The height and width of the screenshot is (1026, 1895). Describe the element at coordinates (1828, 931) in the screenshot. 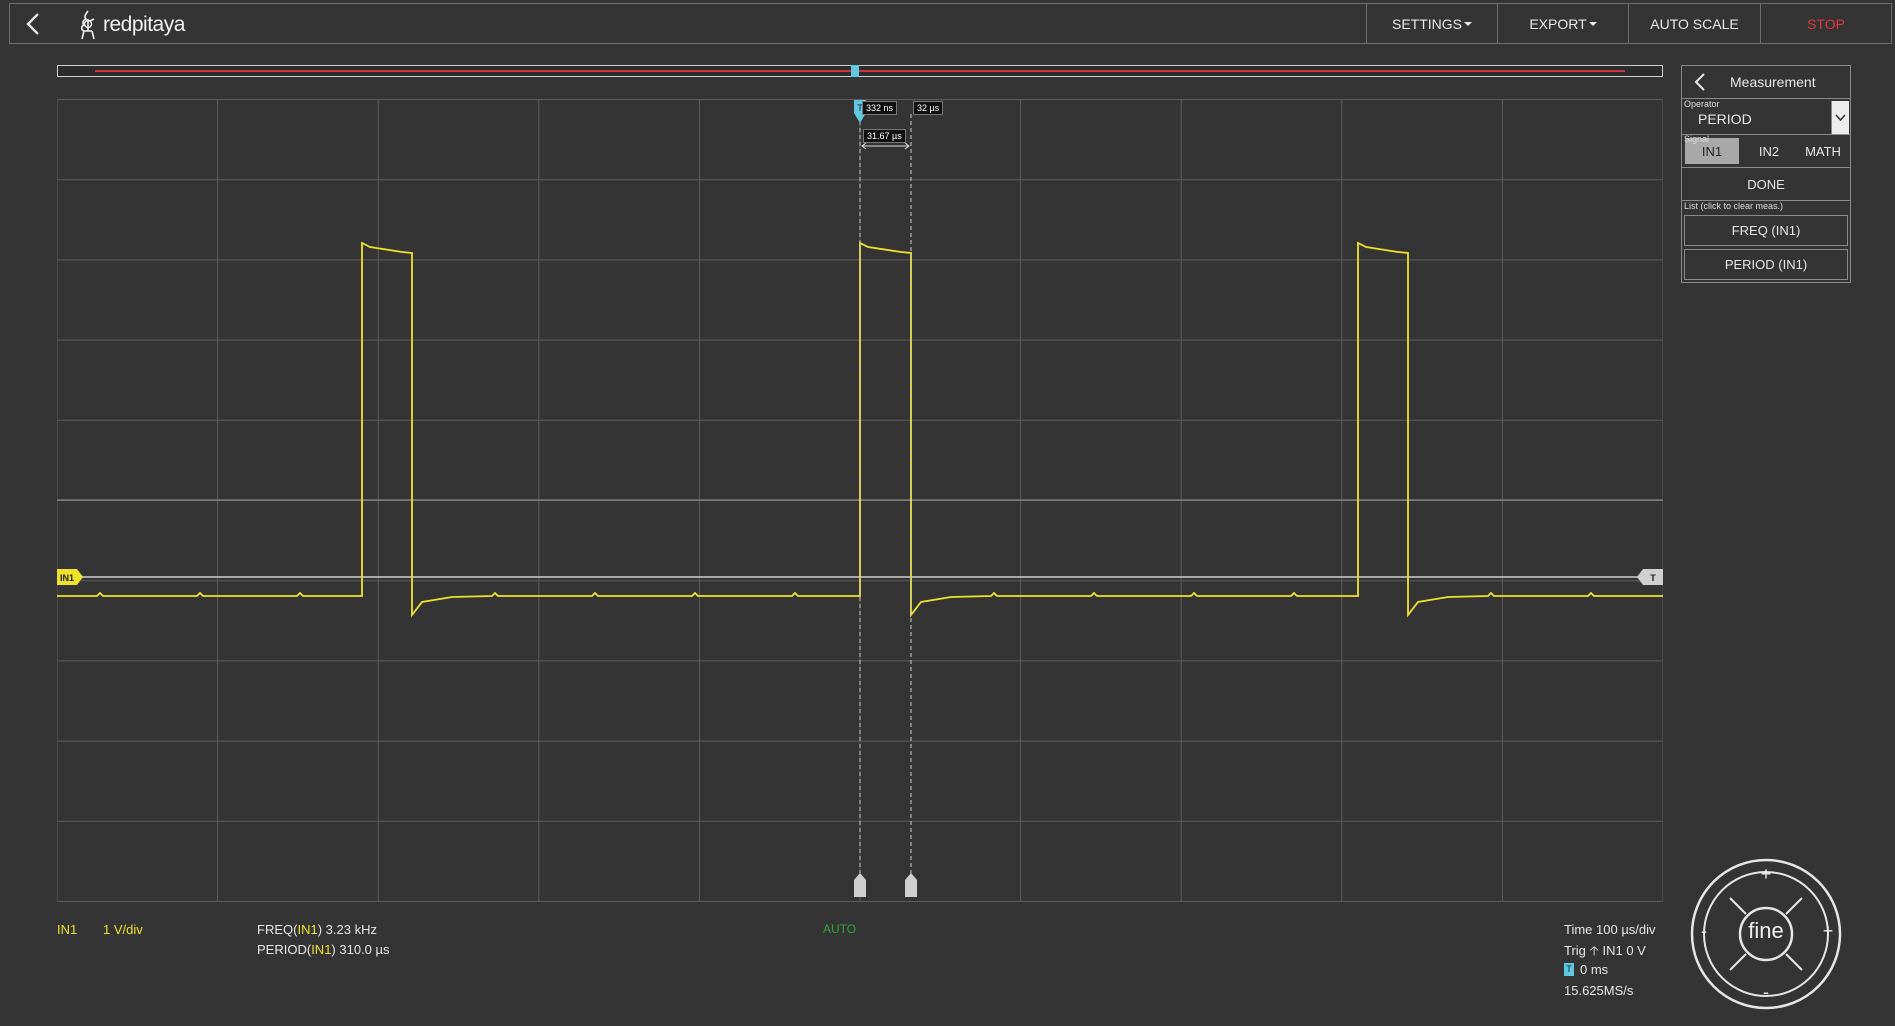

I see `nav-right-button: +` at that location.